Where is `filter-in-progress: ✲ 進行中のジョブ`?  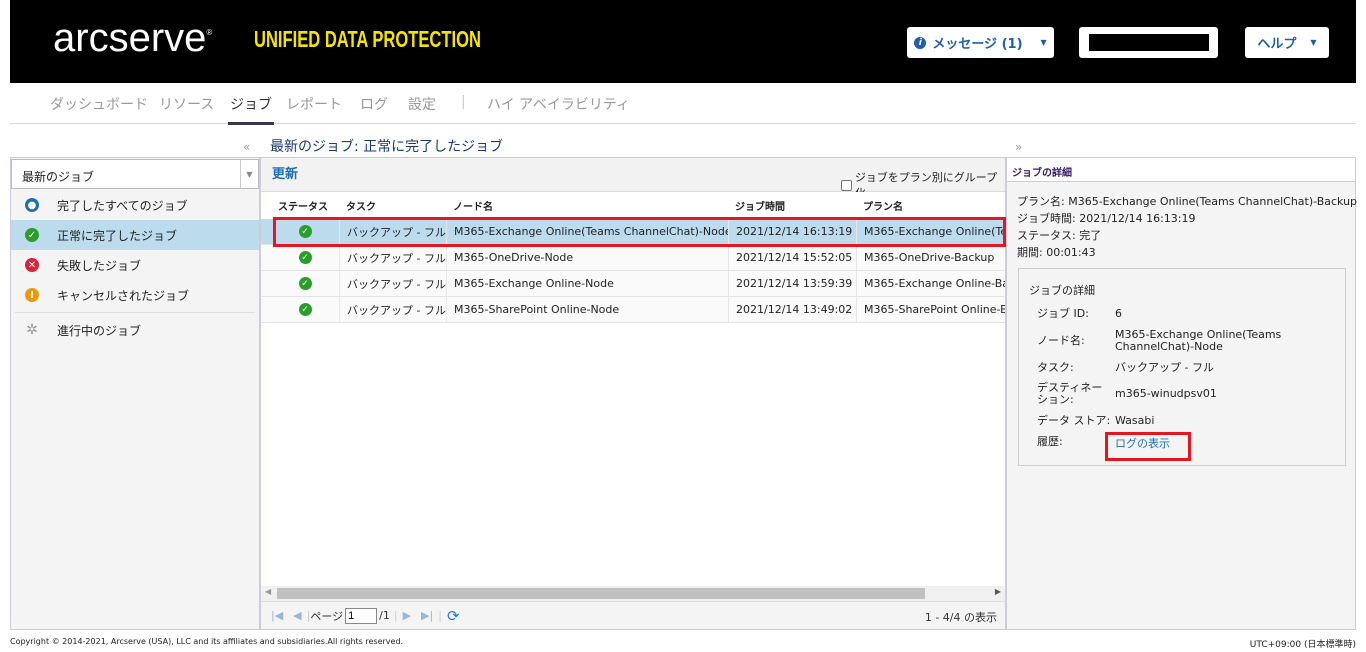
filter-in-progress: ✲ 進行中のジョブ is located at coordinates (135, 330).